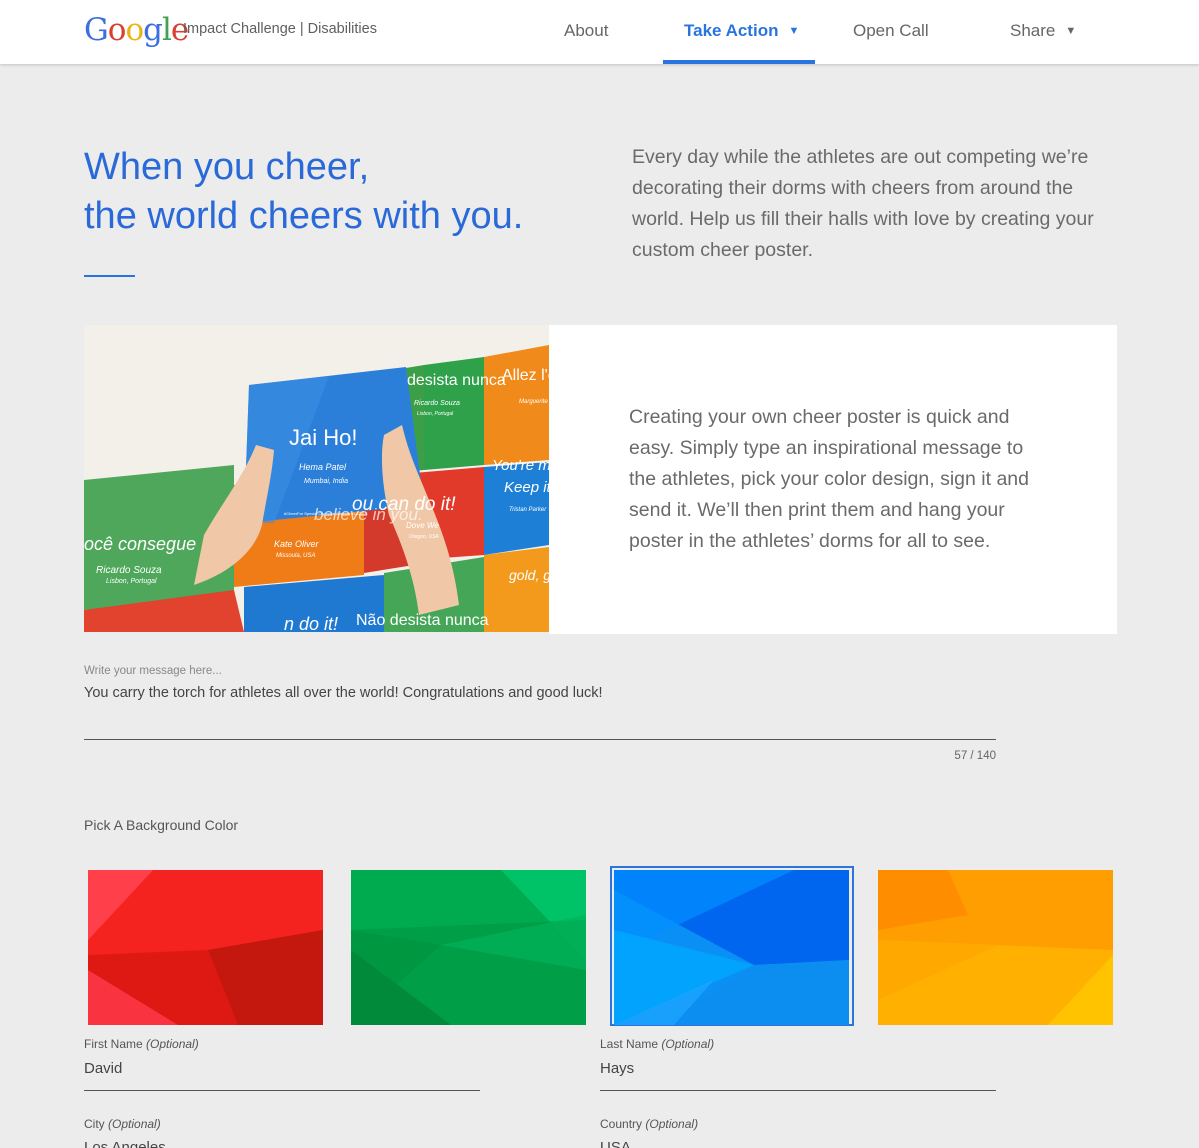 The image size is (1199, 1148). Describe the element at coordinates (629, 1044) in the screenshot. I see `last-name-label-text: Last Name` at that location.